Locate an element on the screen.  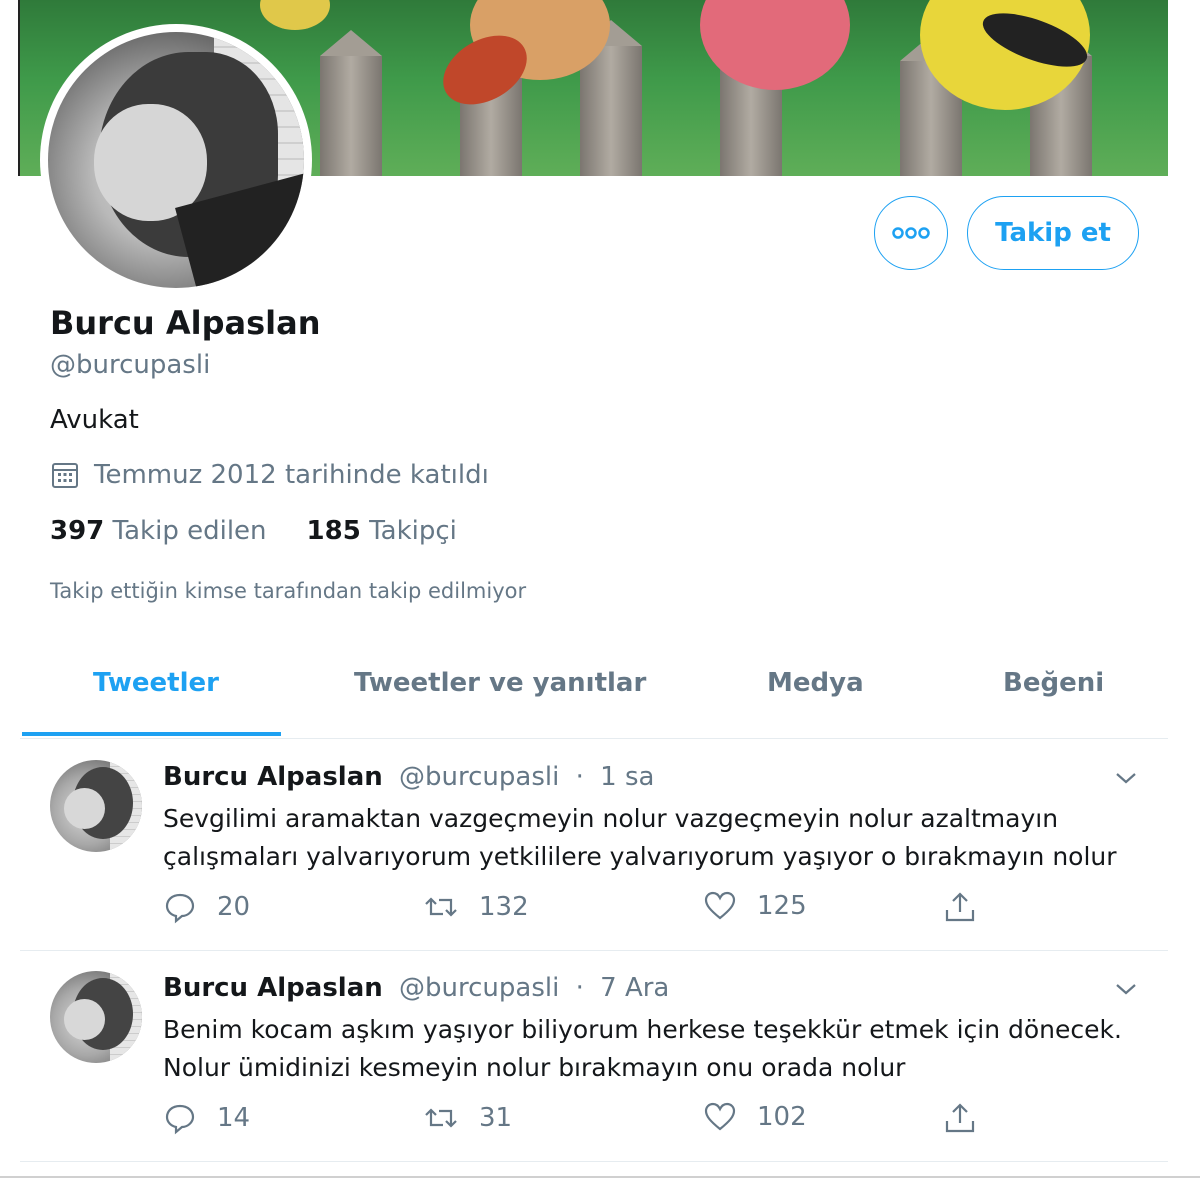
more-icon is located at coordinates (911, 233).